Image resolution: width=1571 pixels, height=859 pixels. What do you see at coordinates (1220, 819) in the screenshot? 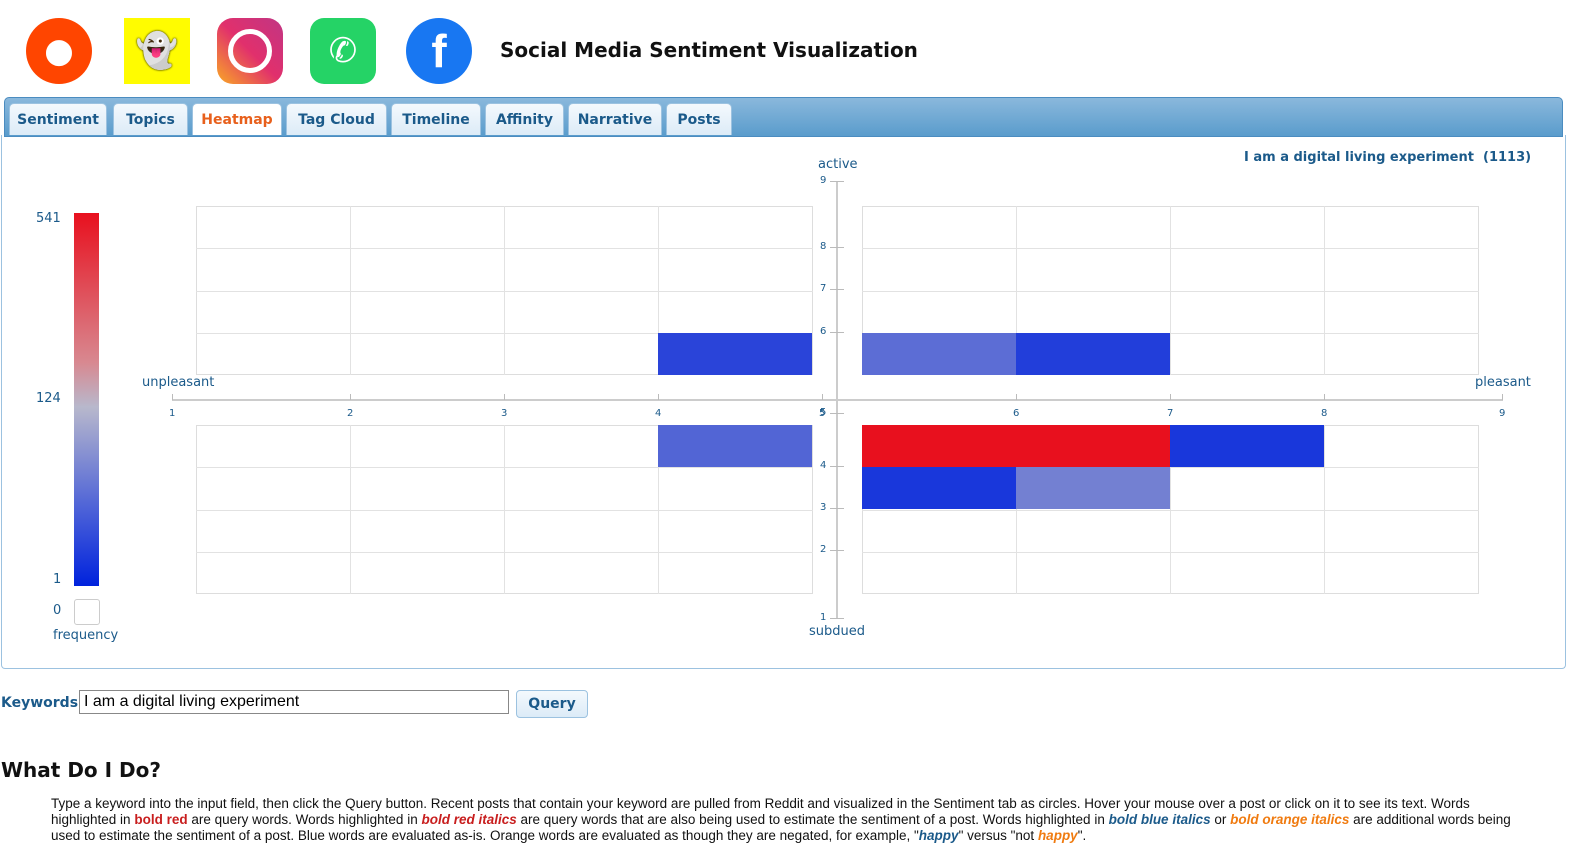
I see `text: or` at bounding box center [1220, 819].